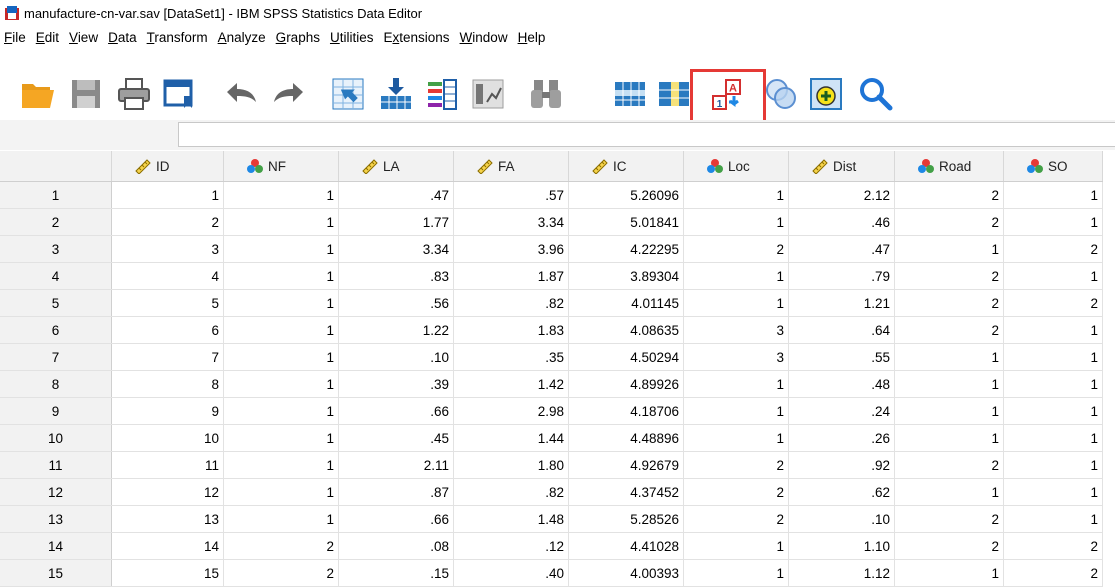 The image size is (1115, 587). What do you see at coordinates (442, 94) in the screenshot?
I see `variables-icon` at bounding box center [442, 94].